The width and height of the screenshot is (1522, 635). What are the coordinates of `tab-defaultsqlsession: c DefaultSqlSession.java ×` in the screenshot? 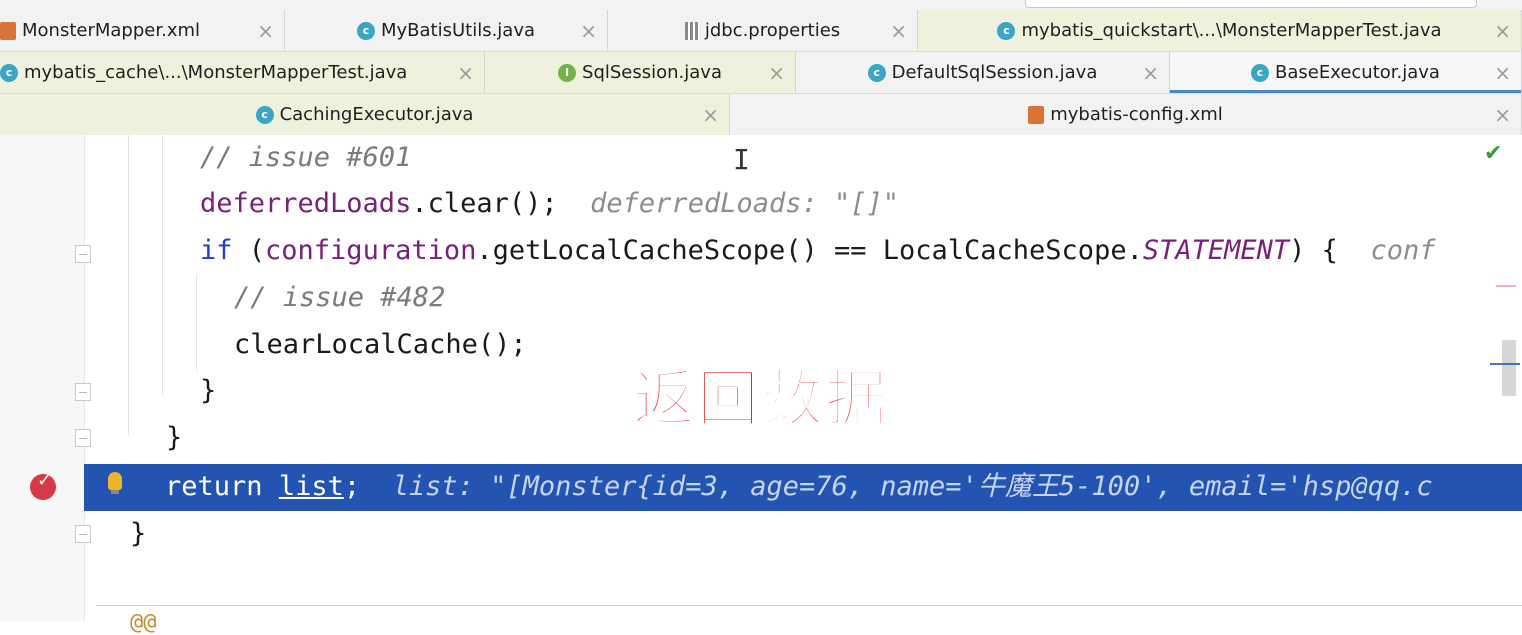 It's located at (983, 72).